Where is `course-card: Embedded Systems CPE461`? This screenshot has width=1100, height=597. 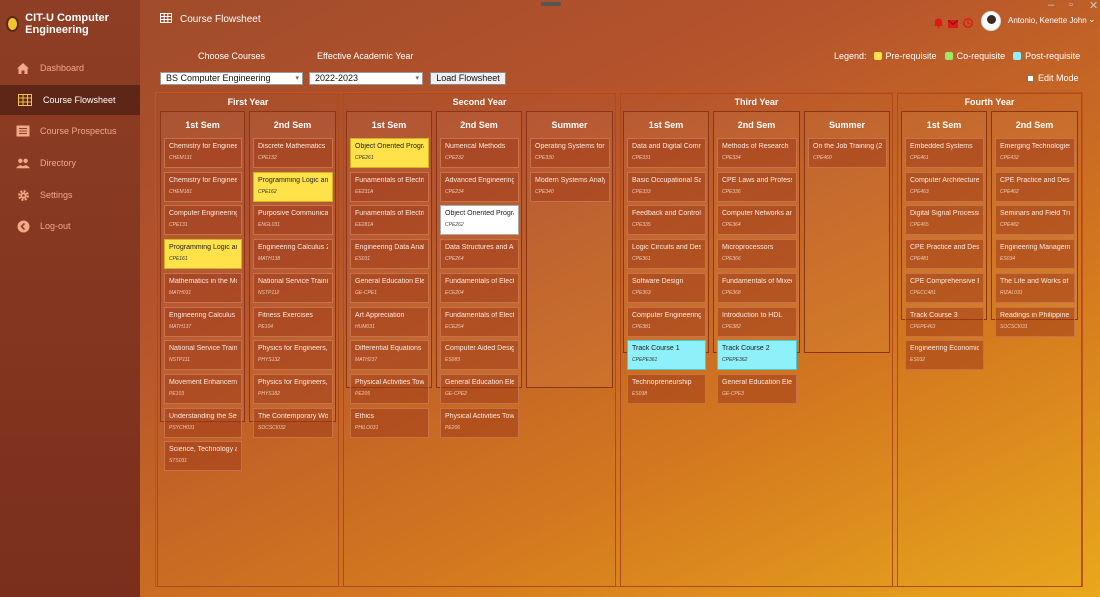
course-card: Embedded Systems CPE461 is located at coordinates (944, 153).